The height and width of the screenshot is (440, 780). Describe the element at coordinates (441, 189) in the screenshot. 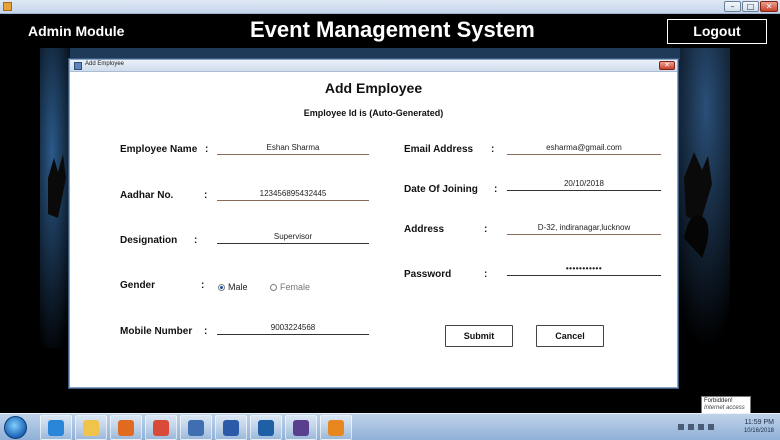

I see `date-of-joining-label: Date Of Joining` at that location.